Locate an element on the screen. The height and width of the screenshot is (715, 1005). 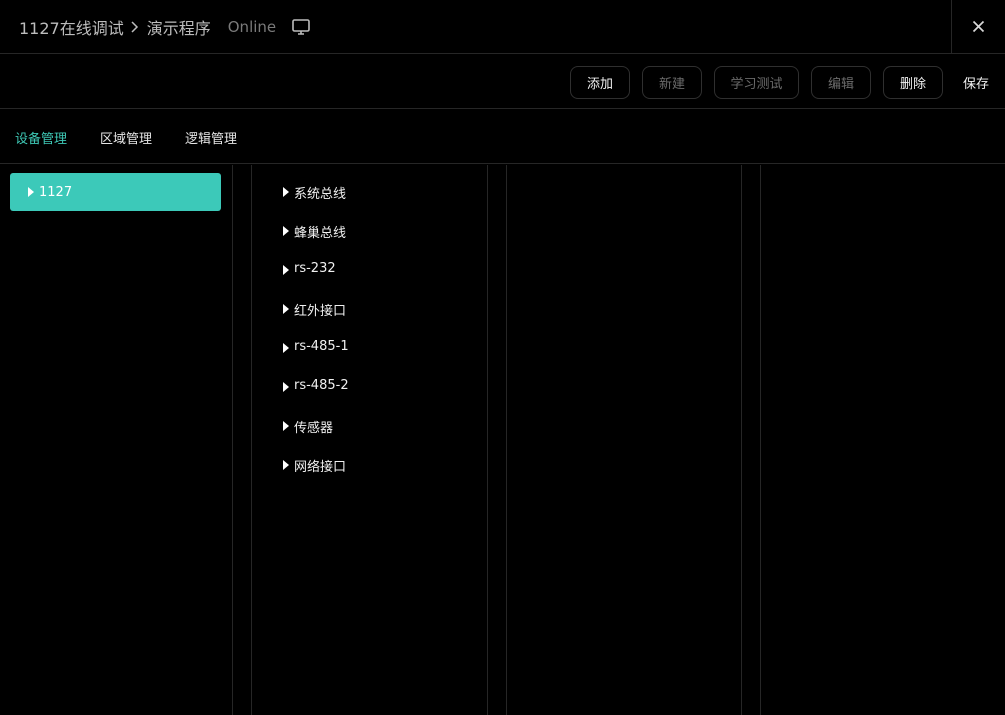
port-item: 红外接口 is located at coordinates (316, 318).